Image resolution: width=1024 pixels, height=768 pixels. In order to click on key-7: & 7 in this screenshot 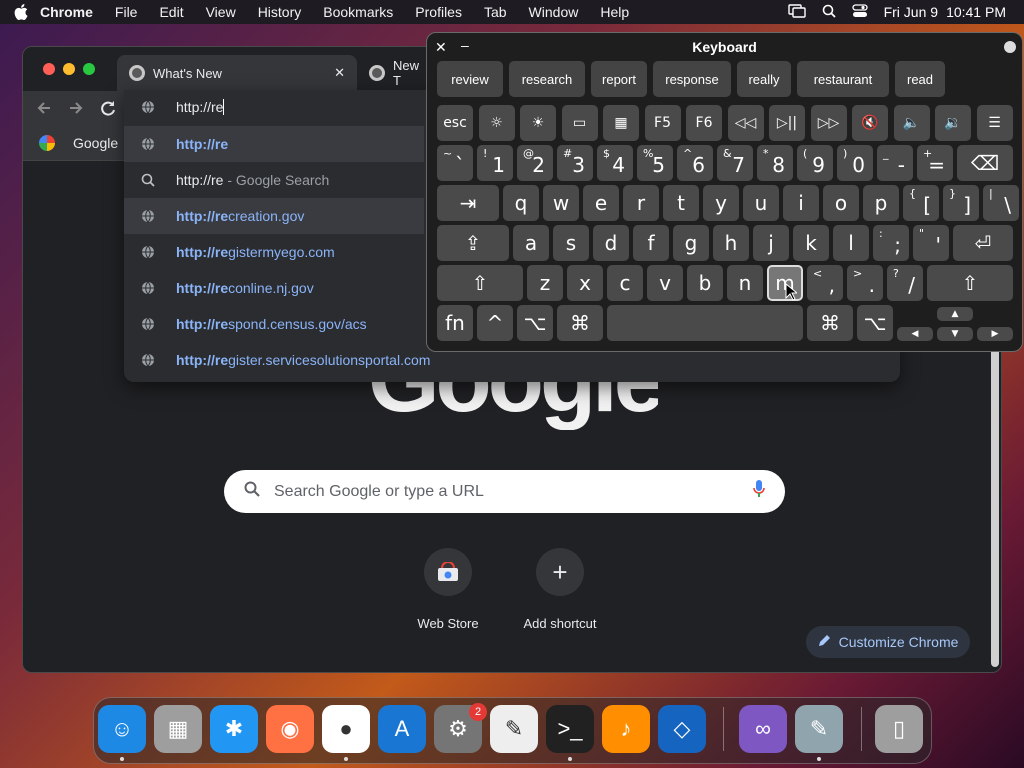, I will do `click(735, 163)`.